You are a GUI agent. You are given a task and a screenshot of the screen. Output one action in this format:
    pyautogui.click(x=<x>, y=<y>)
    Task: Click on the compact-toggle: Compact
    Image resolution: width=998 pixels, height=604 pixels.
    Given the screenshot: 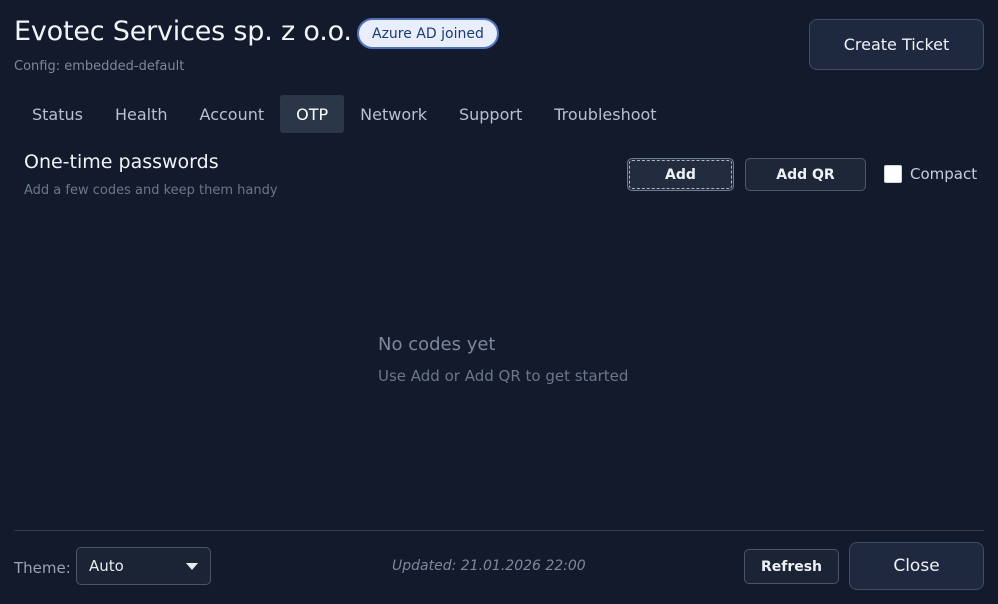 What is the action you would take?
    pyautogui.click(x=930, y=174)
    